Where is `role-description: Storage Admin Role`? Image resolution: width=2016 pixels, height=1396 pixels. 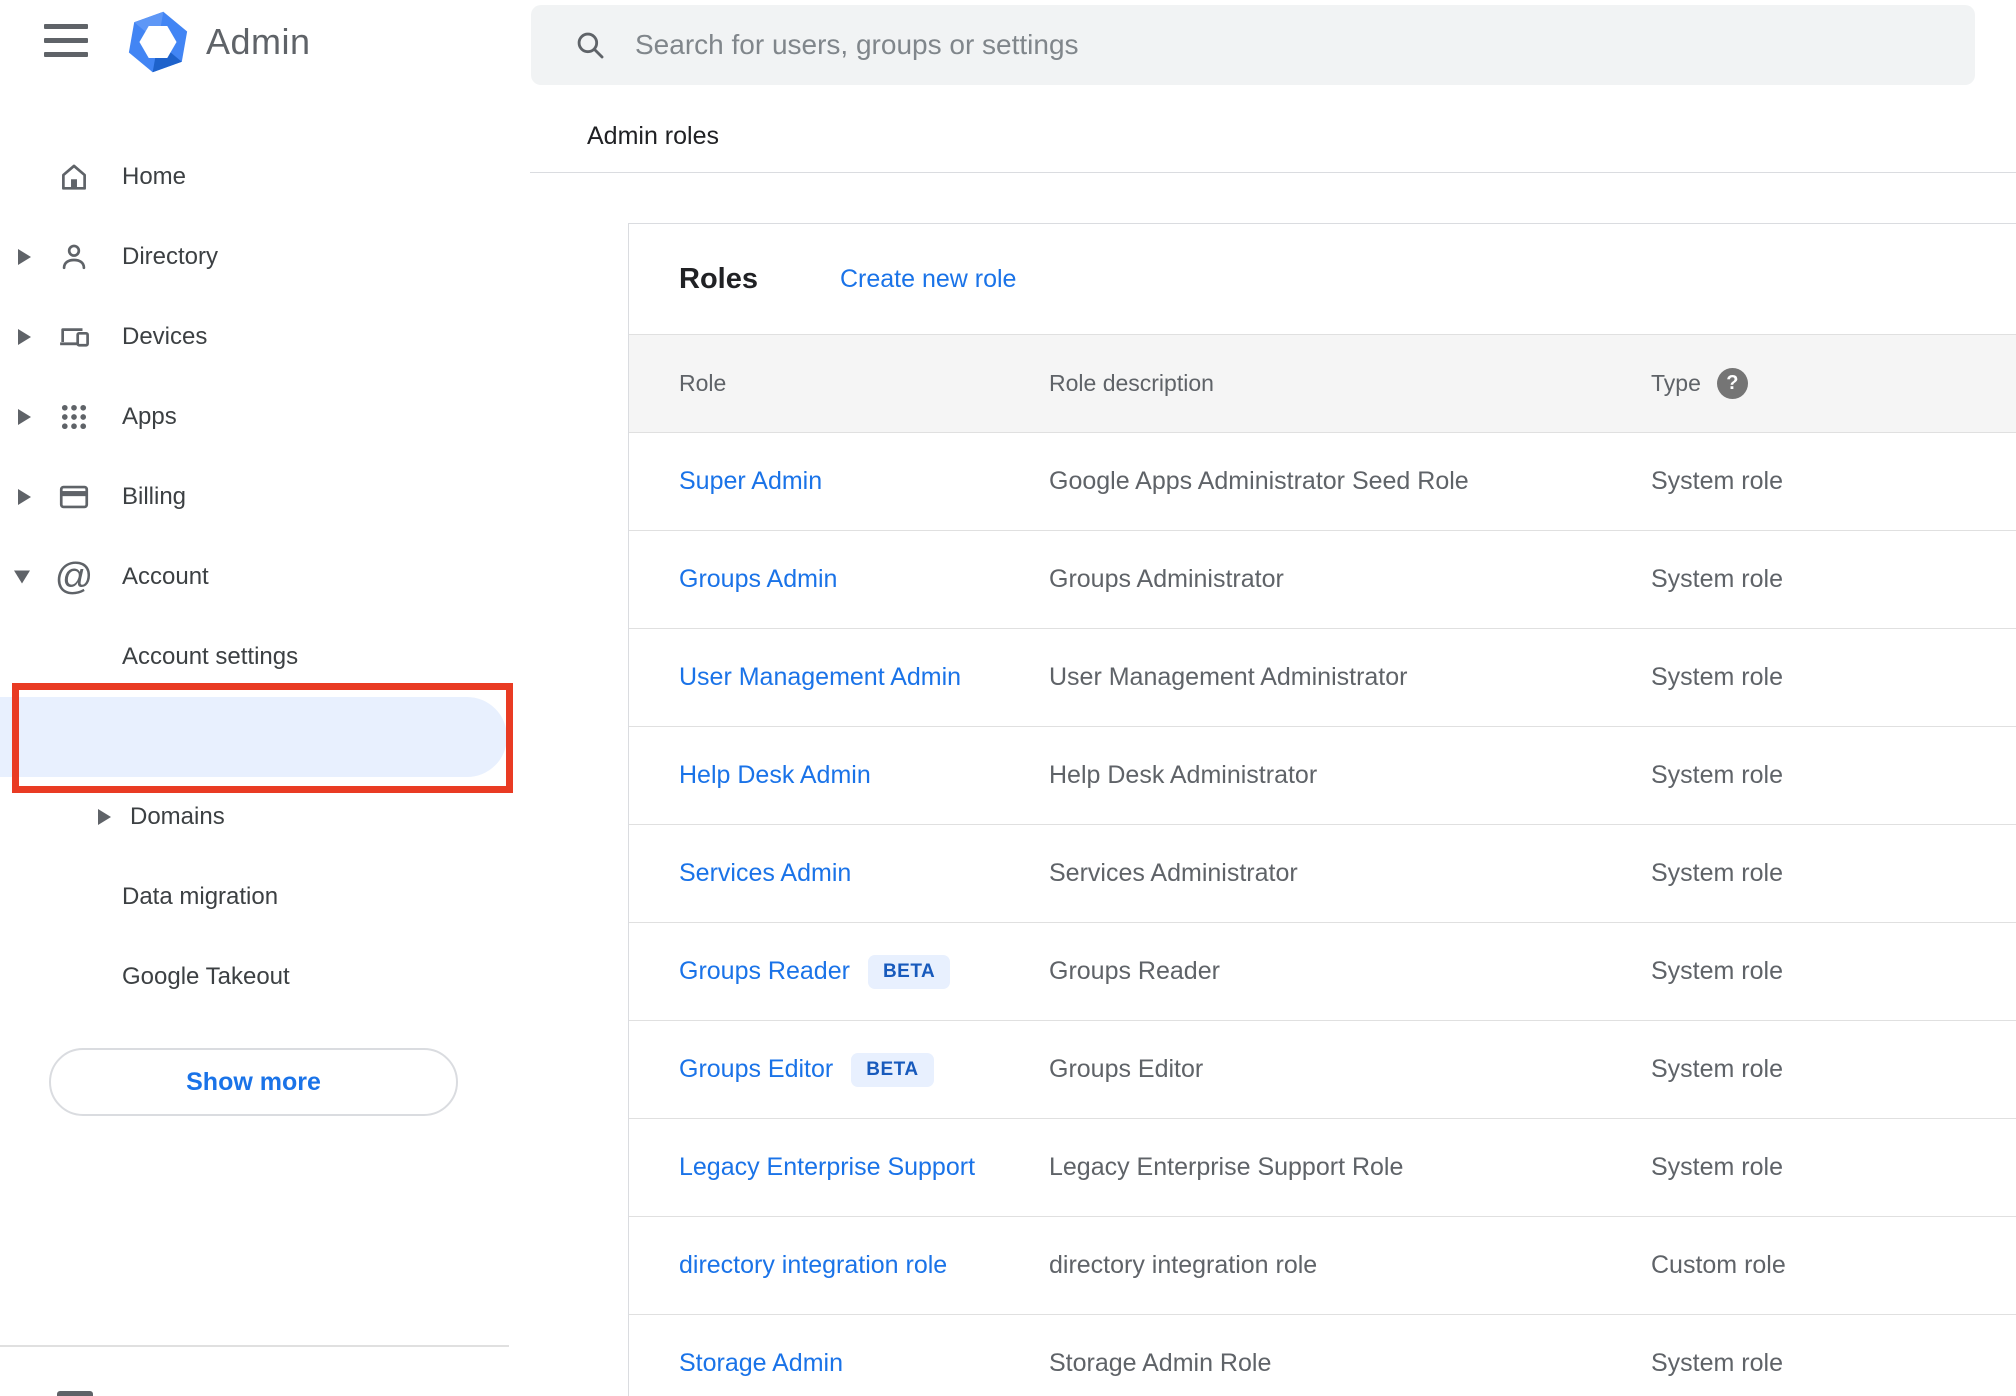
role-description: Storage Admin Role is located at coordinates (1160, 1363).